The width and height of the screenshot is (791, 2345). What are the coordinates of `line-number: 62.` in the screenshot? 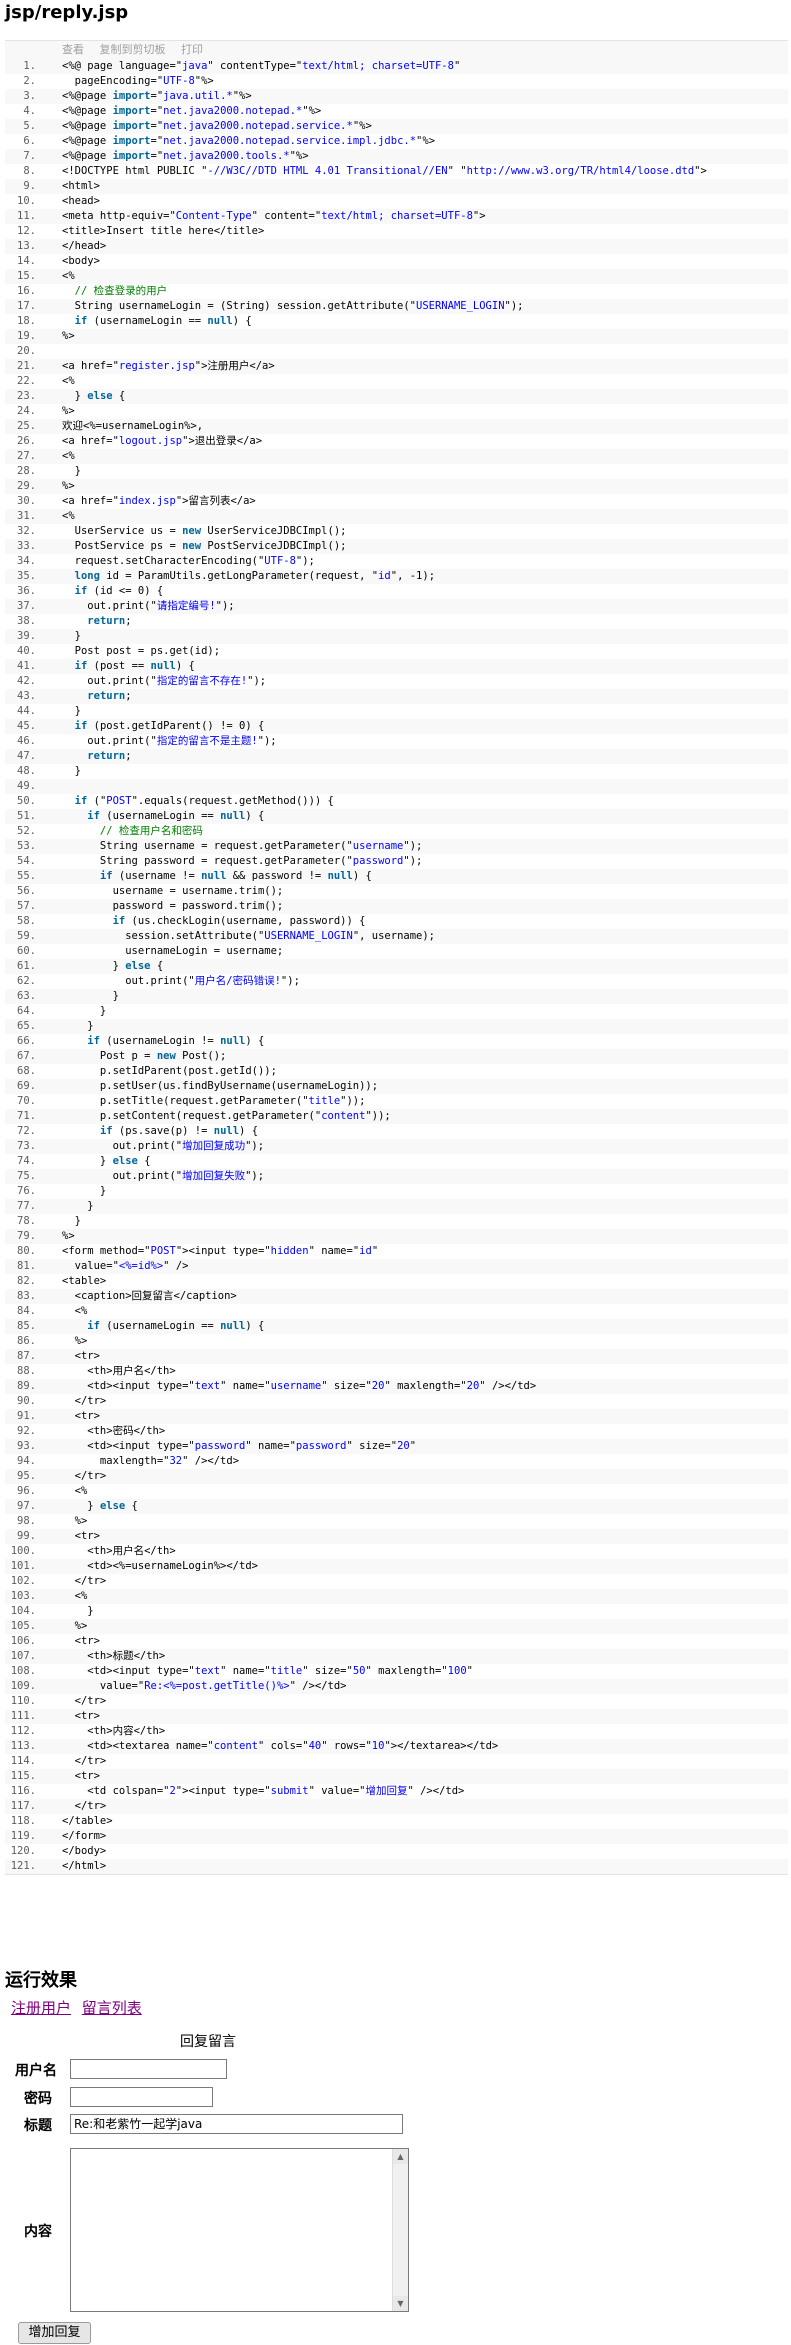 It's located at (26, 981).